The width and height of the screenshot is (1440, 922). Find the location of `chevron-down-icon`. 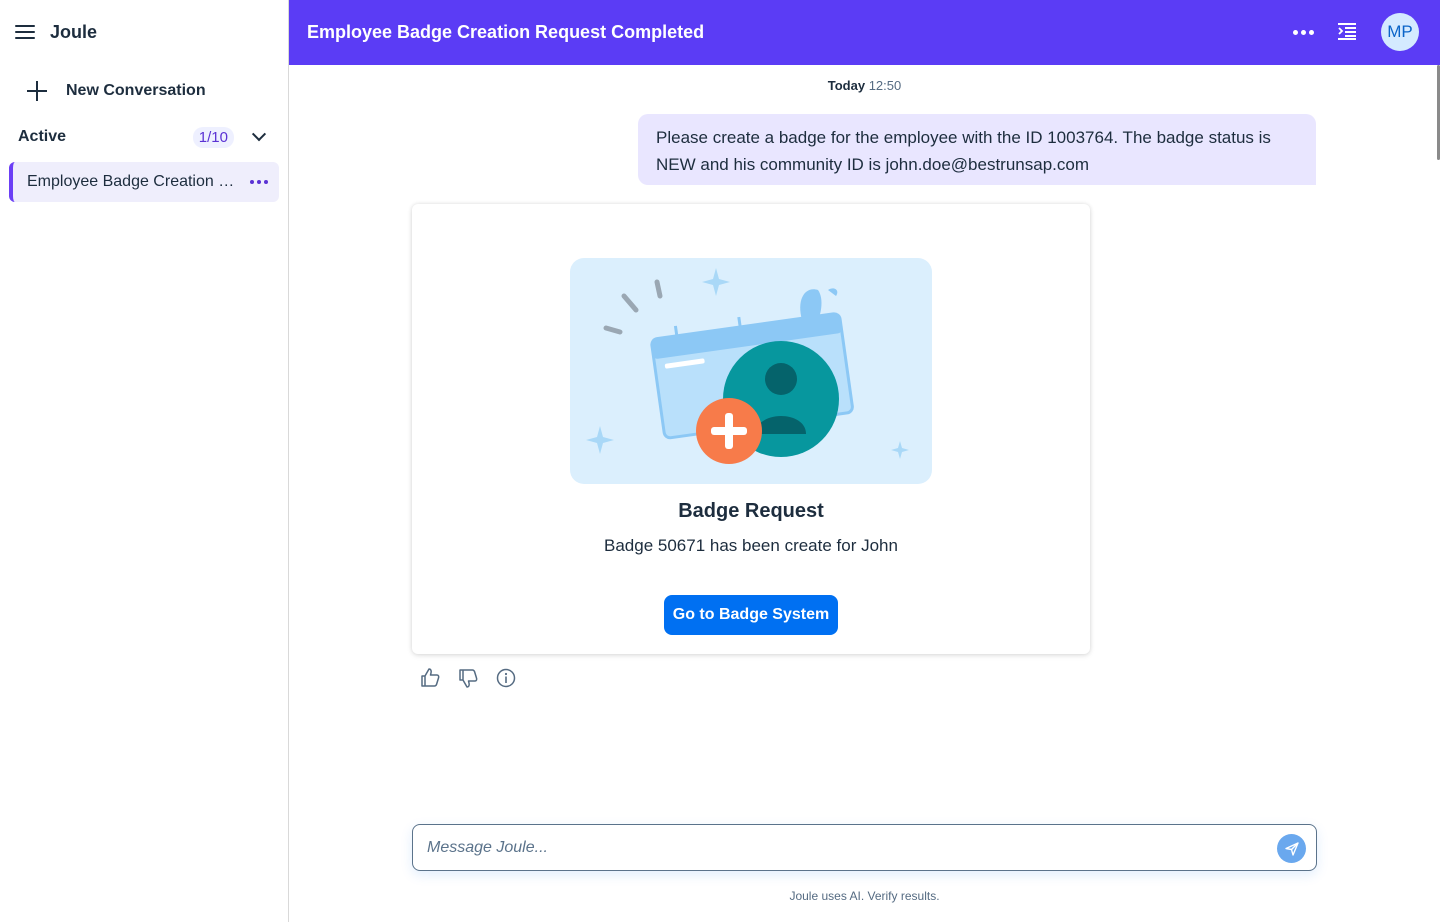

chevron-down-icon is located at coordinates (259, 137).